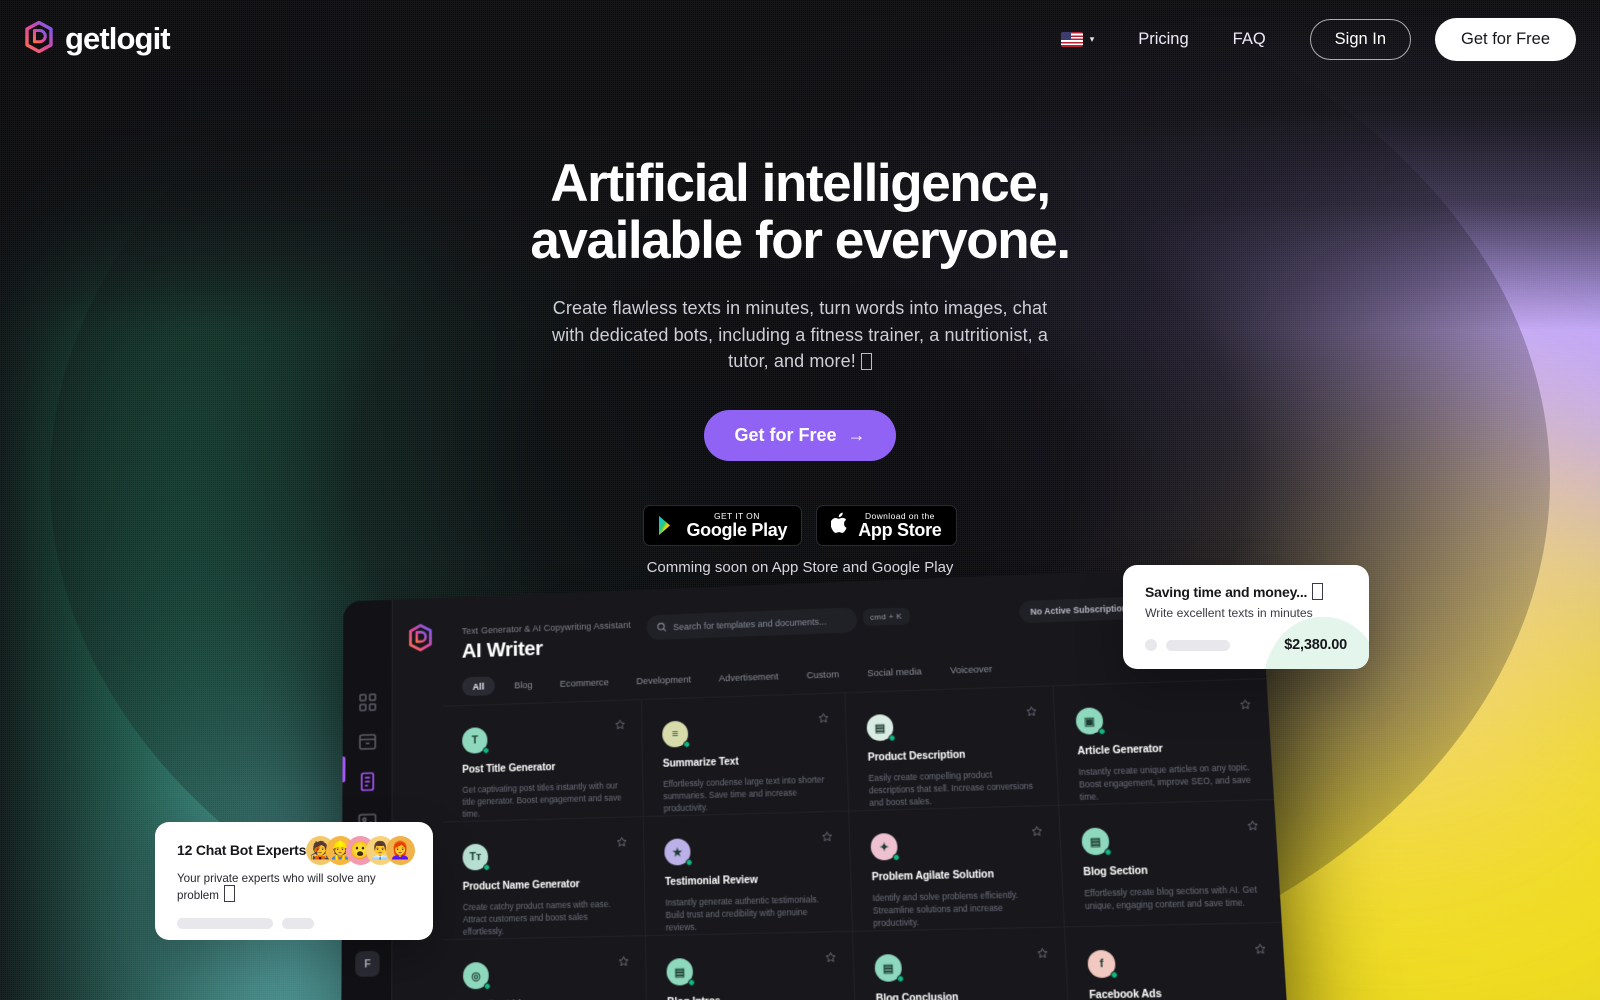 The width and height of the screenshot is (1600, 1000). Describe the element at coordinates (1315, 645) in the screenshot. I see `price-value: $2,380.00` at that location.